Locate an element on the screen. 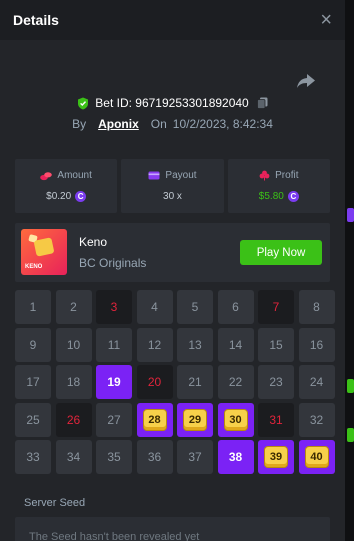 The width and height of the screenshot is (354, 541). payout-label-row: Payout is located at coordinates (172, 175).